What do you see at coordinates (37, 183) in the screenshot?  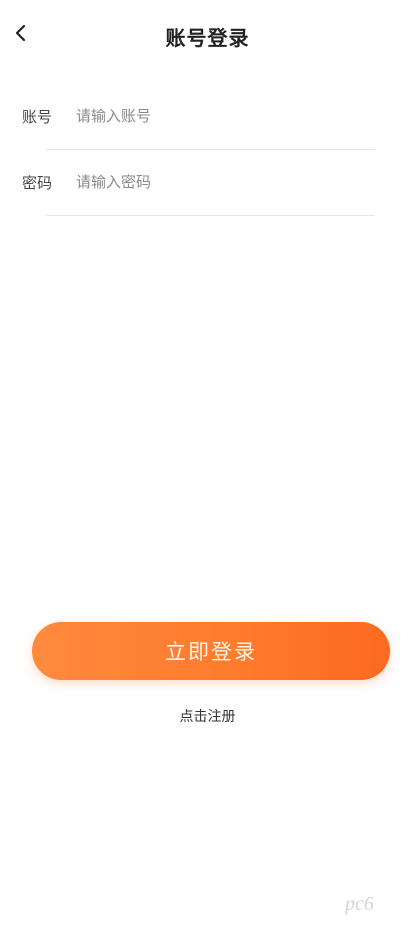 I see `password-label: 密码` at bounding box center [37, 183].